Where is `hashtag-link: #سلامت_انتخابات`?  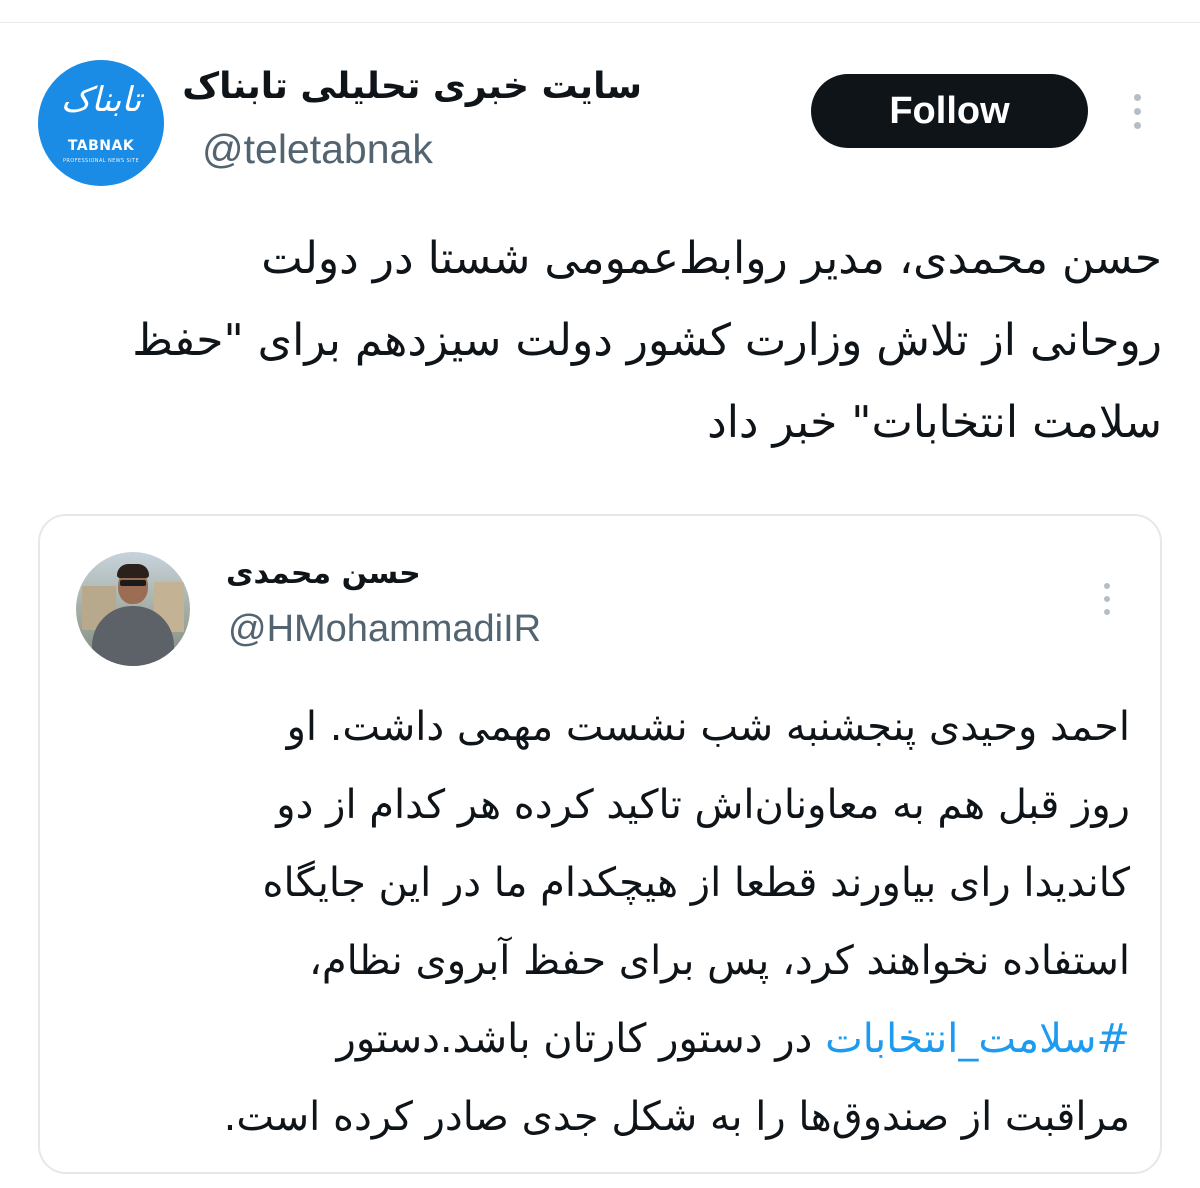
hashtag-link: #سلامت_انتخابات is located at coordinates (977, 1039).